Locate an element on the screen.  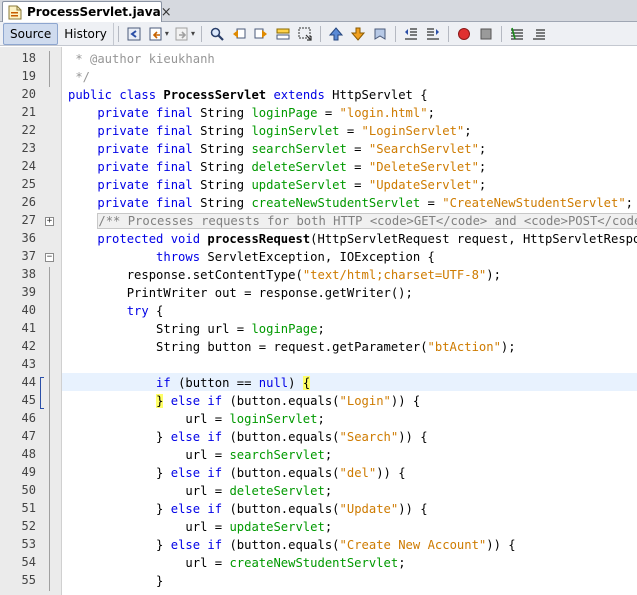
code-token: try is located at coordinates (108, 311).